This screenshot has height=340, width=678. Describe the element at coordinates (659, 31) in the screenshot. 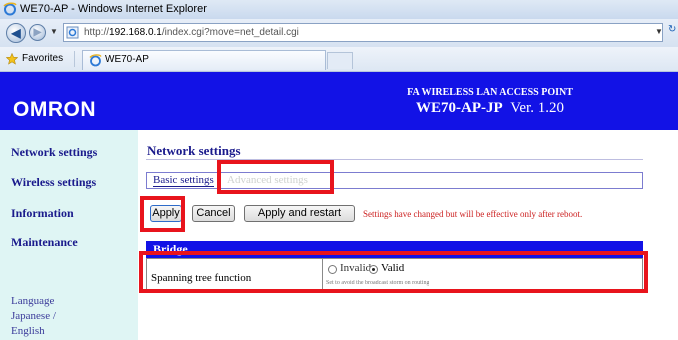

I see `url-dropdown-icon: ▼` at that location.